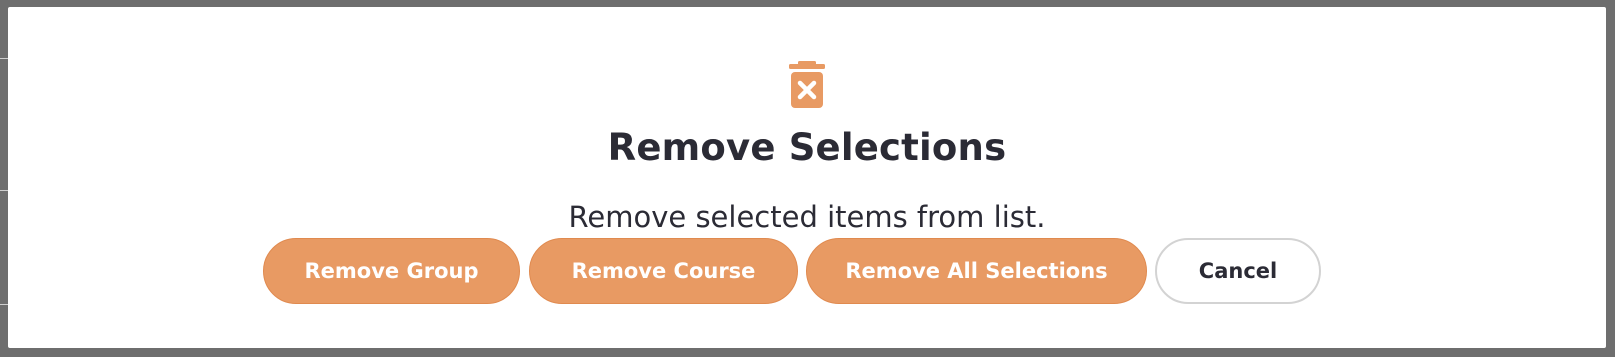 The height and width of the screenshot is (357, 1615). What do you see at coordinates (807, 84) in the screenshot?
I see `trash-x-icon` at bounding box center [807, 84].